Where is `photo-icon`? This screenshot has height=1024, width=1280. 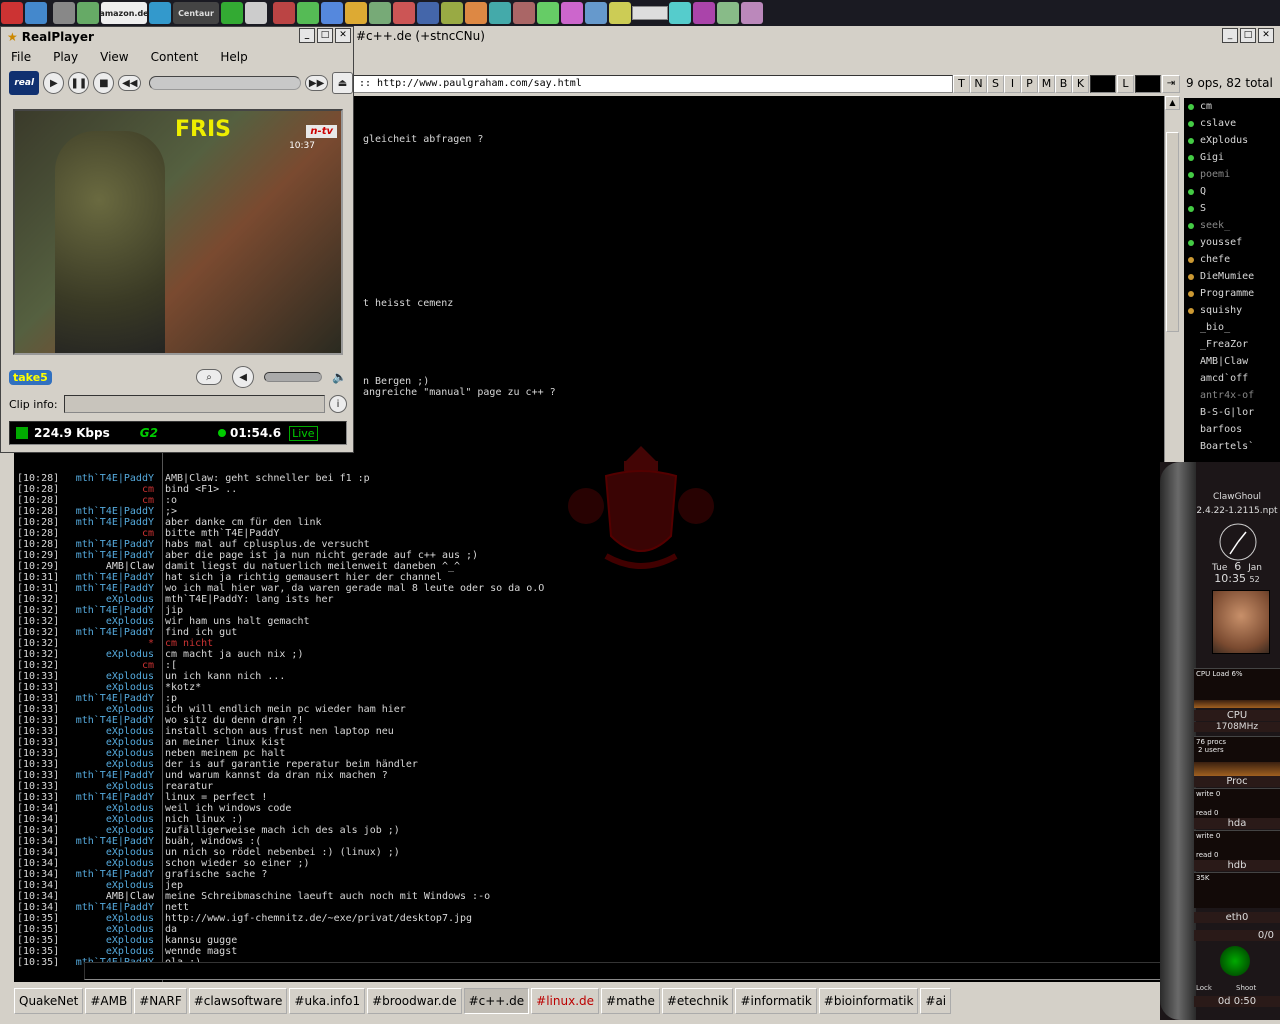
photo-icon is located at coordinates (88, 13).